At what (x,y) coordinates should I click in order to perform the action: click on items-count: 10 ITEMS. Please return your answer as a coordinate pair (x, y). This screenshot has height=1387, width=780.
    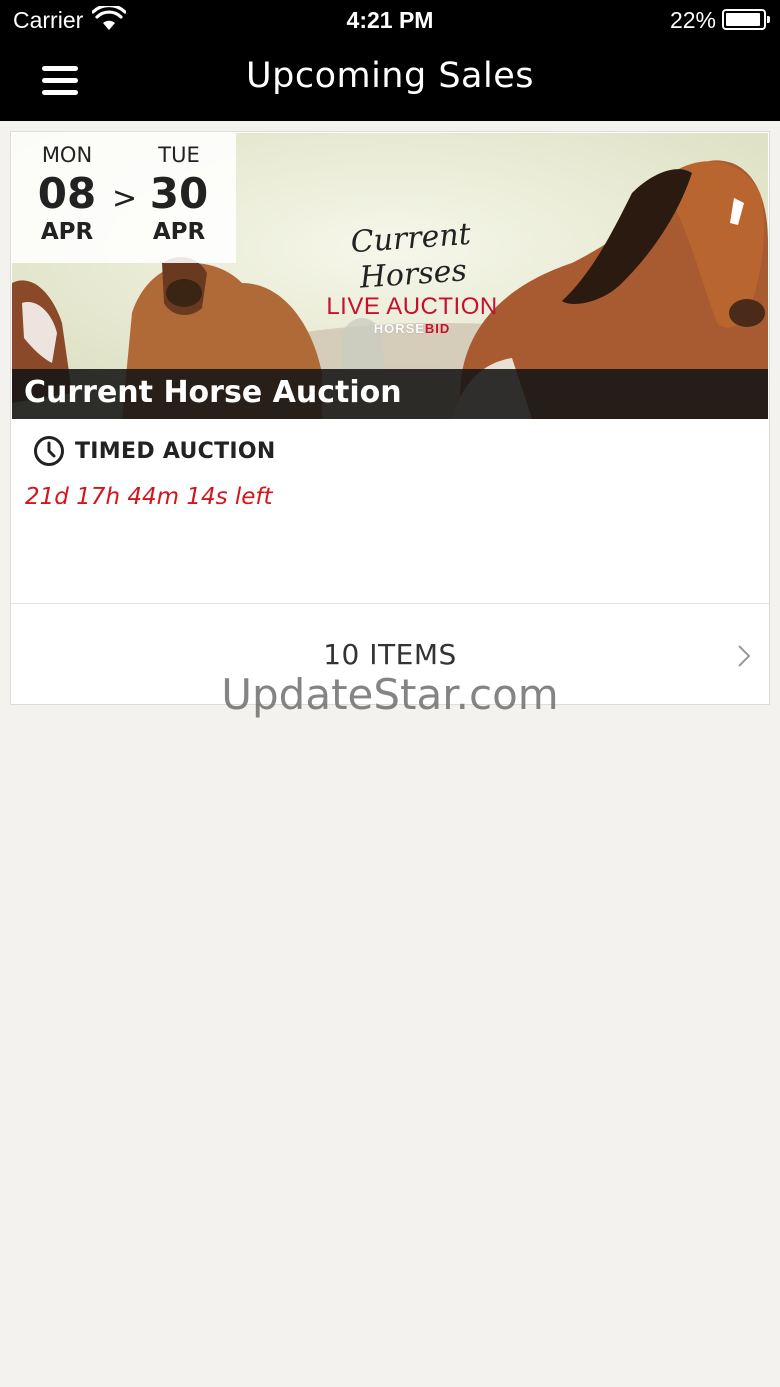
    Looking at the image, I should click on (390, 654).